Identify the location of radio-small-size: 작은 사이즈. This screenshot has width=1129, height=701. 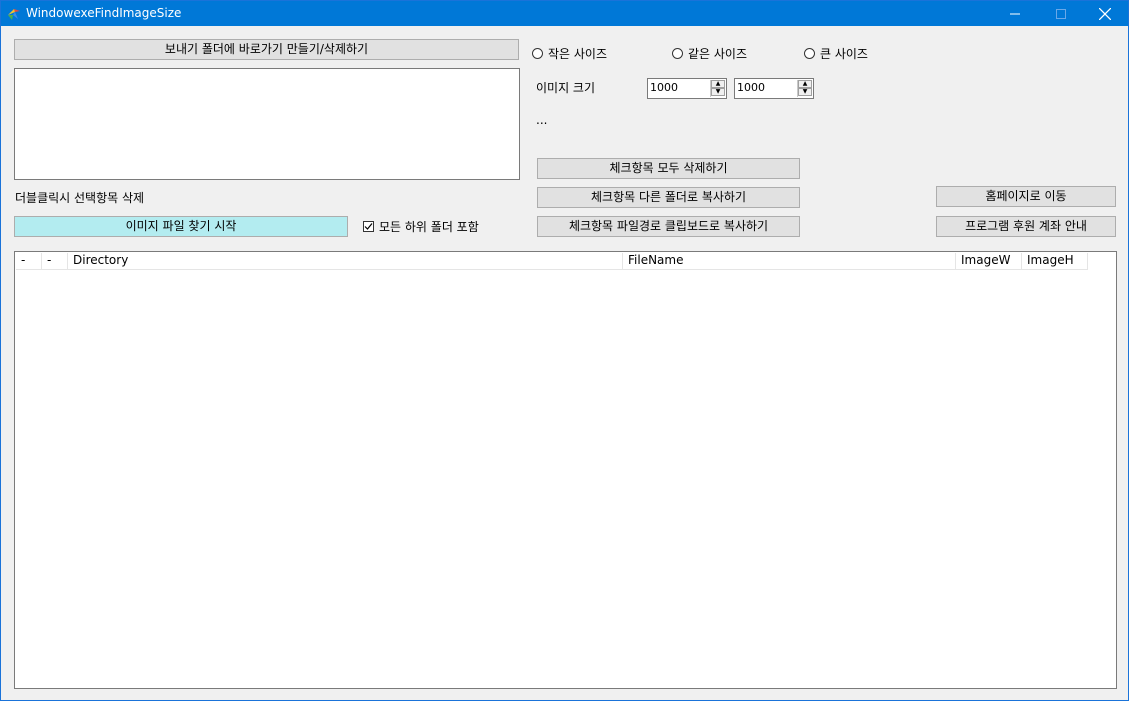
(569, 53).